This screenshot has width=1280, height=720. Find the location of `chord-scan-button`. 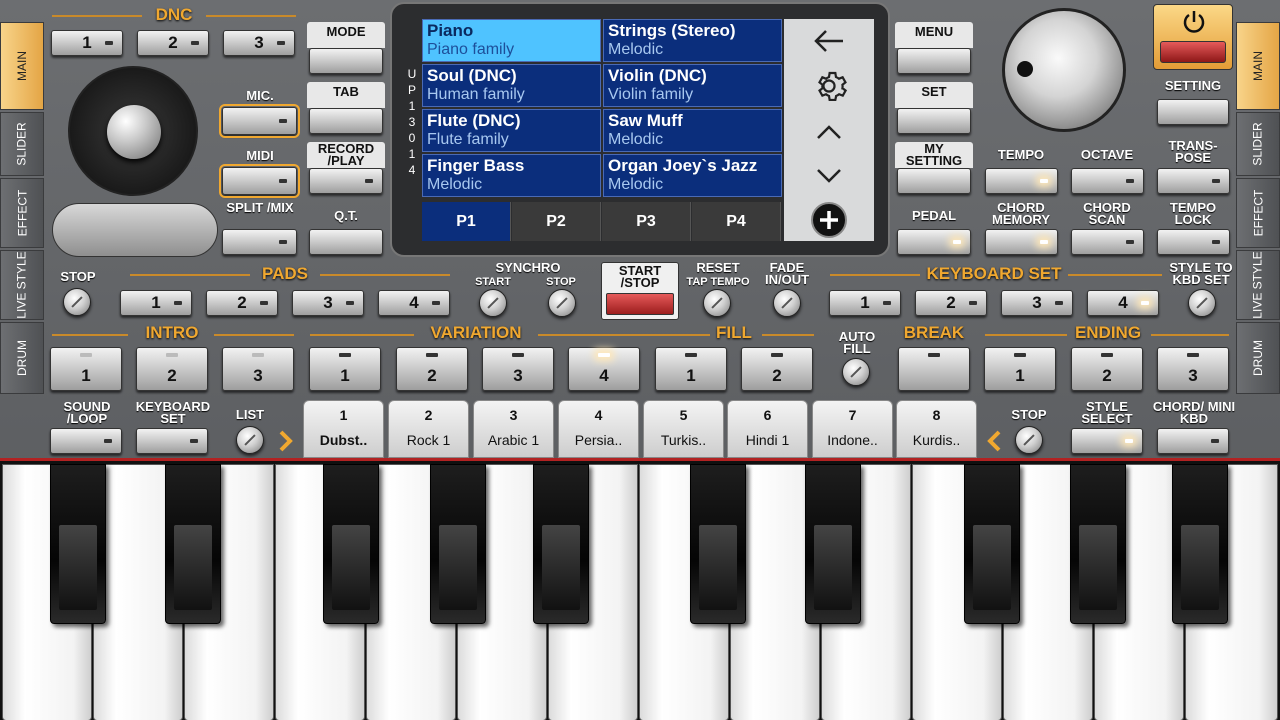

chord-scan-button is located at coordinates (1107, 242).